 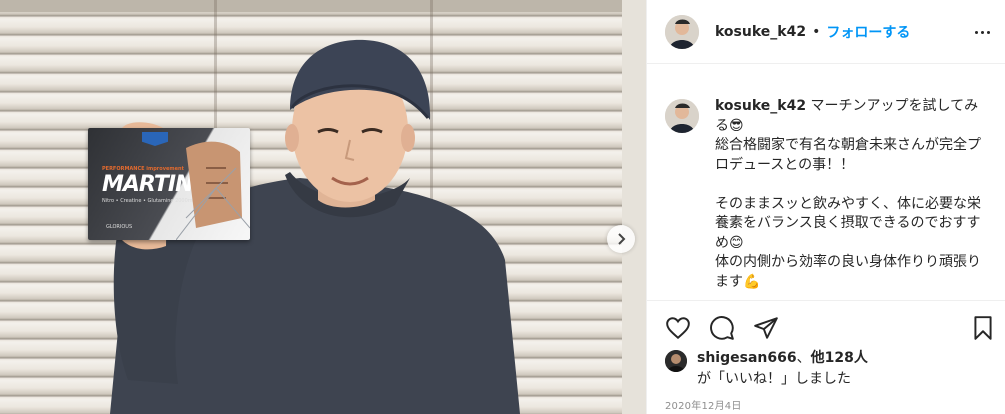 What do you see at coordinates (782, 370) in the screenshot?
I see `likes-text: shigesan666、他128人 が「いいね！」しました` at bounding box center [782, 370].